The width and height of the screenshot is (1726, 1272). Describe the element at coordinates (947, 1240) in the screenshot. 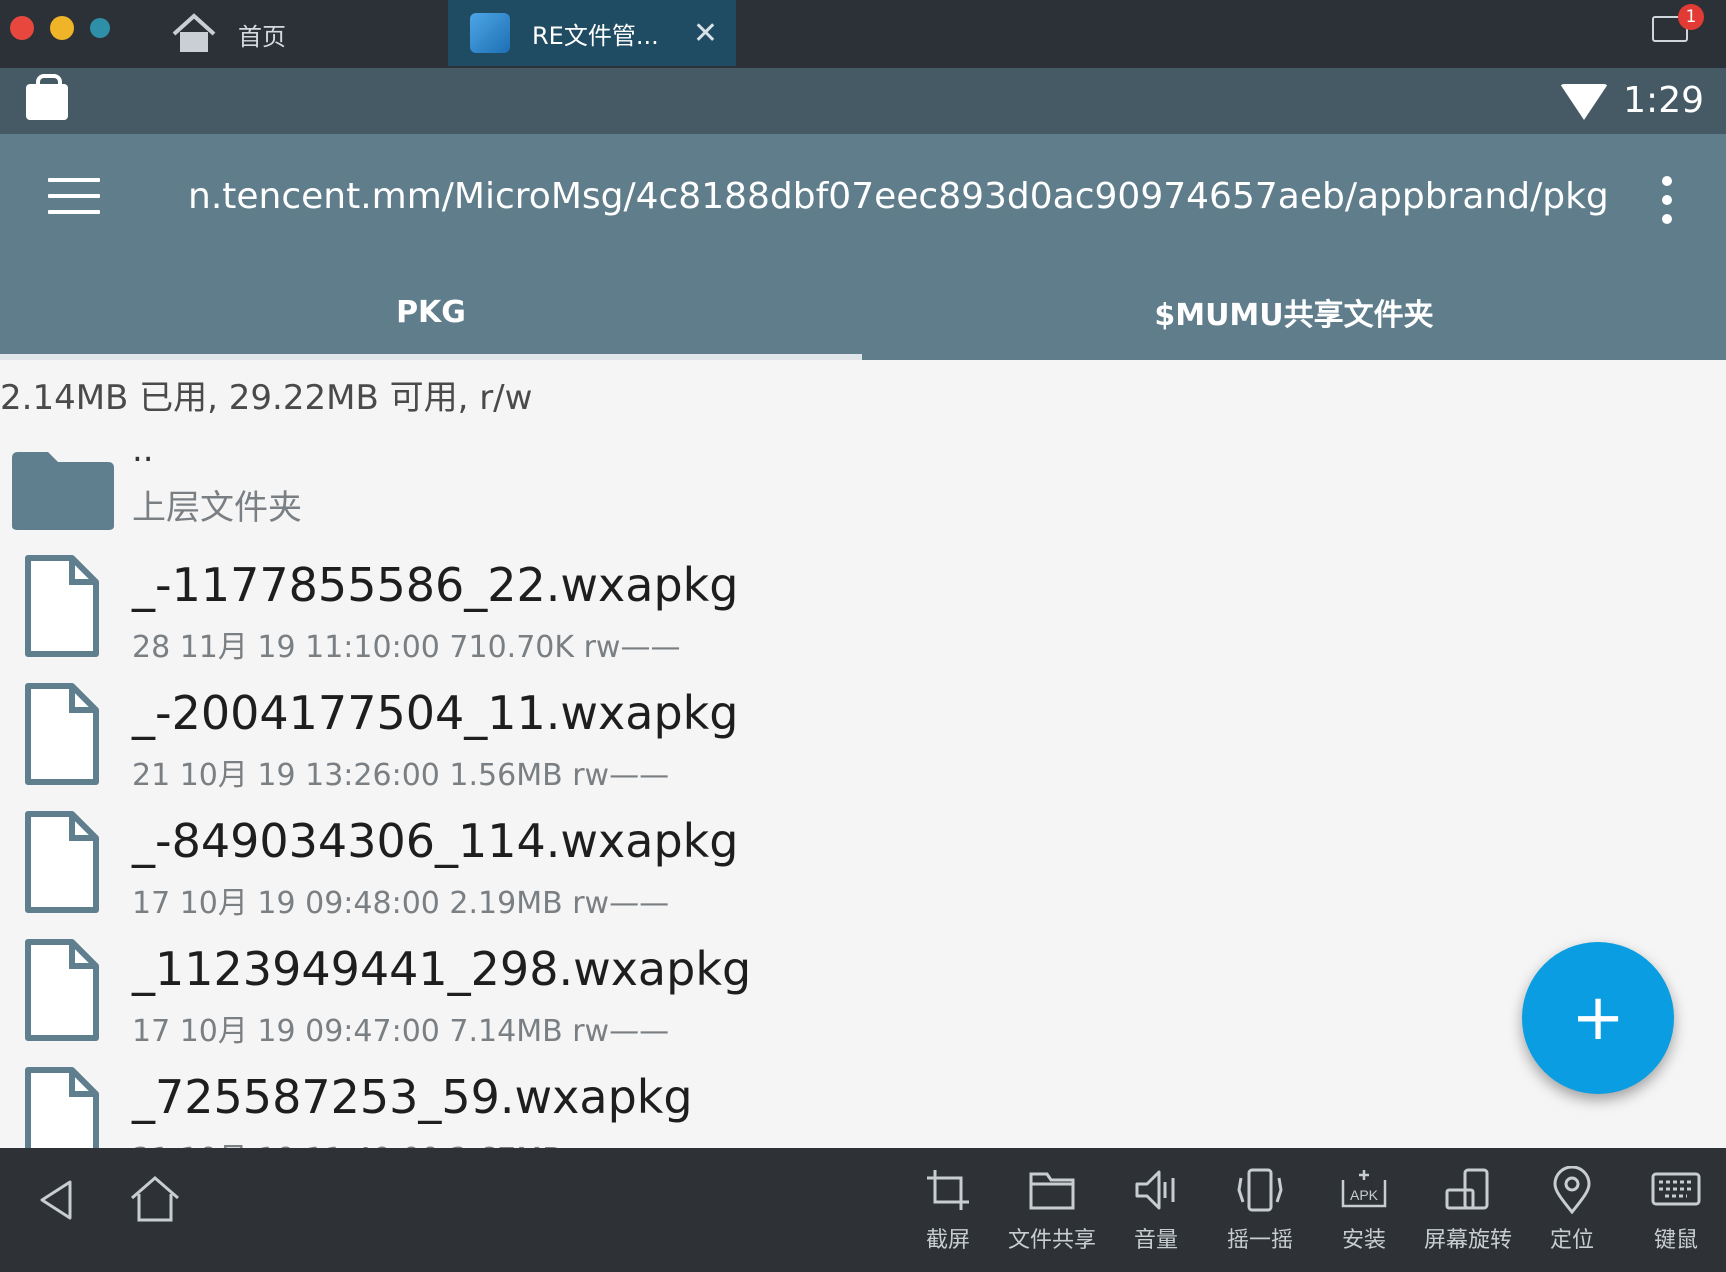

I see `tool-label: 截屏` at that location.